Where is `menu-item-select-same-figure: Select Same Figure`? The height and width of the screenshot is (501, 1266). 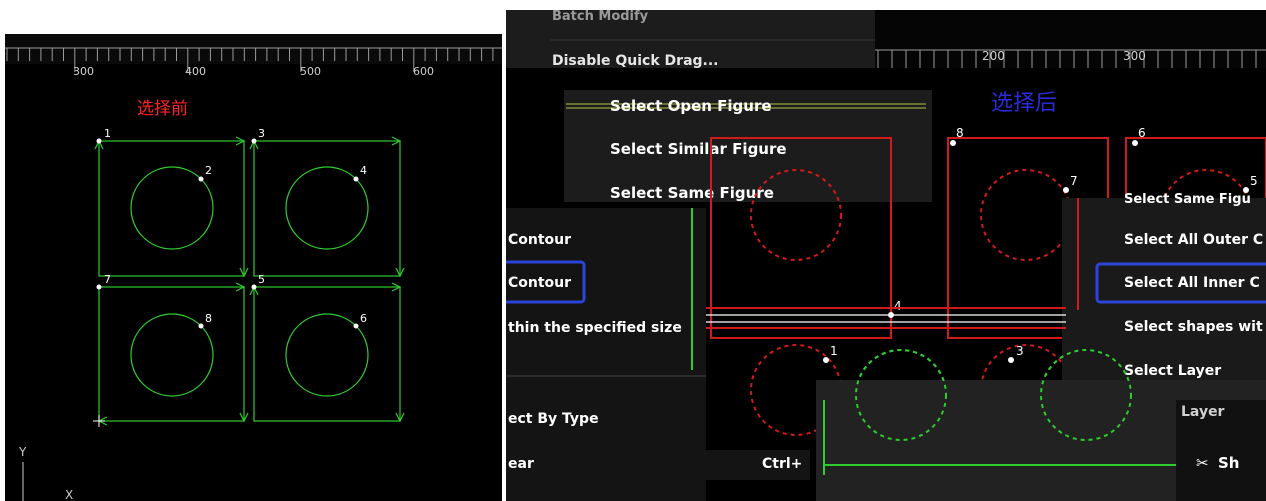
menu-item-select-same-figure: Select Same Figure is located at coordinates (692, 193).